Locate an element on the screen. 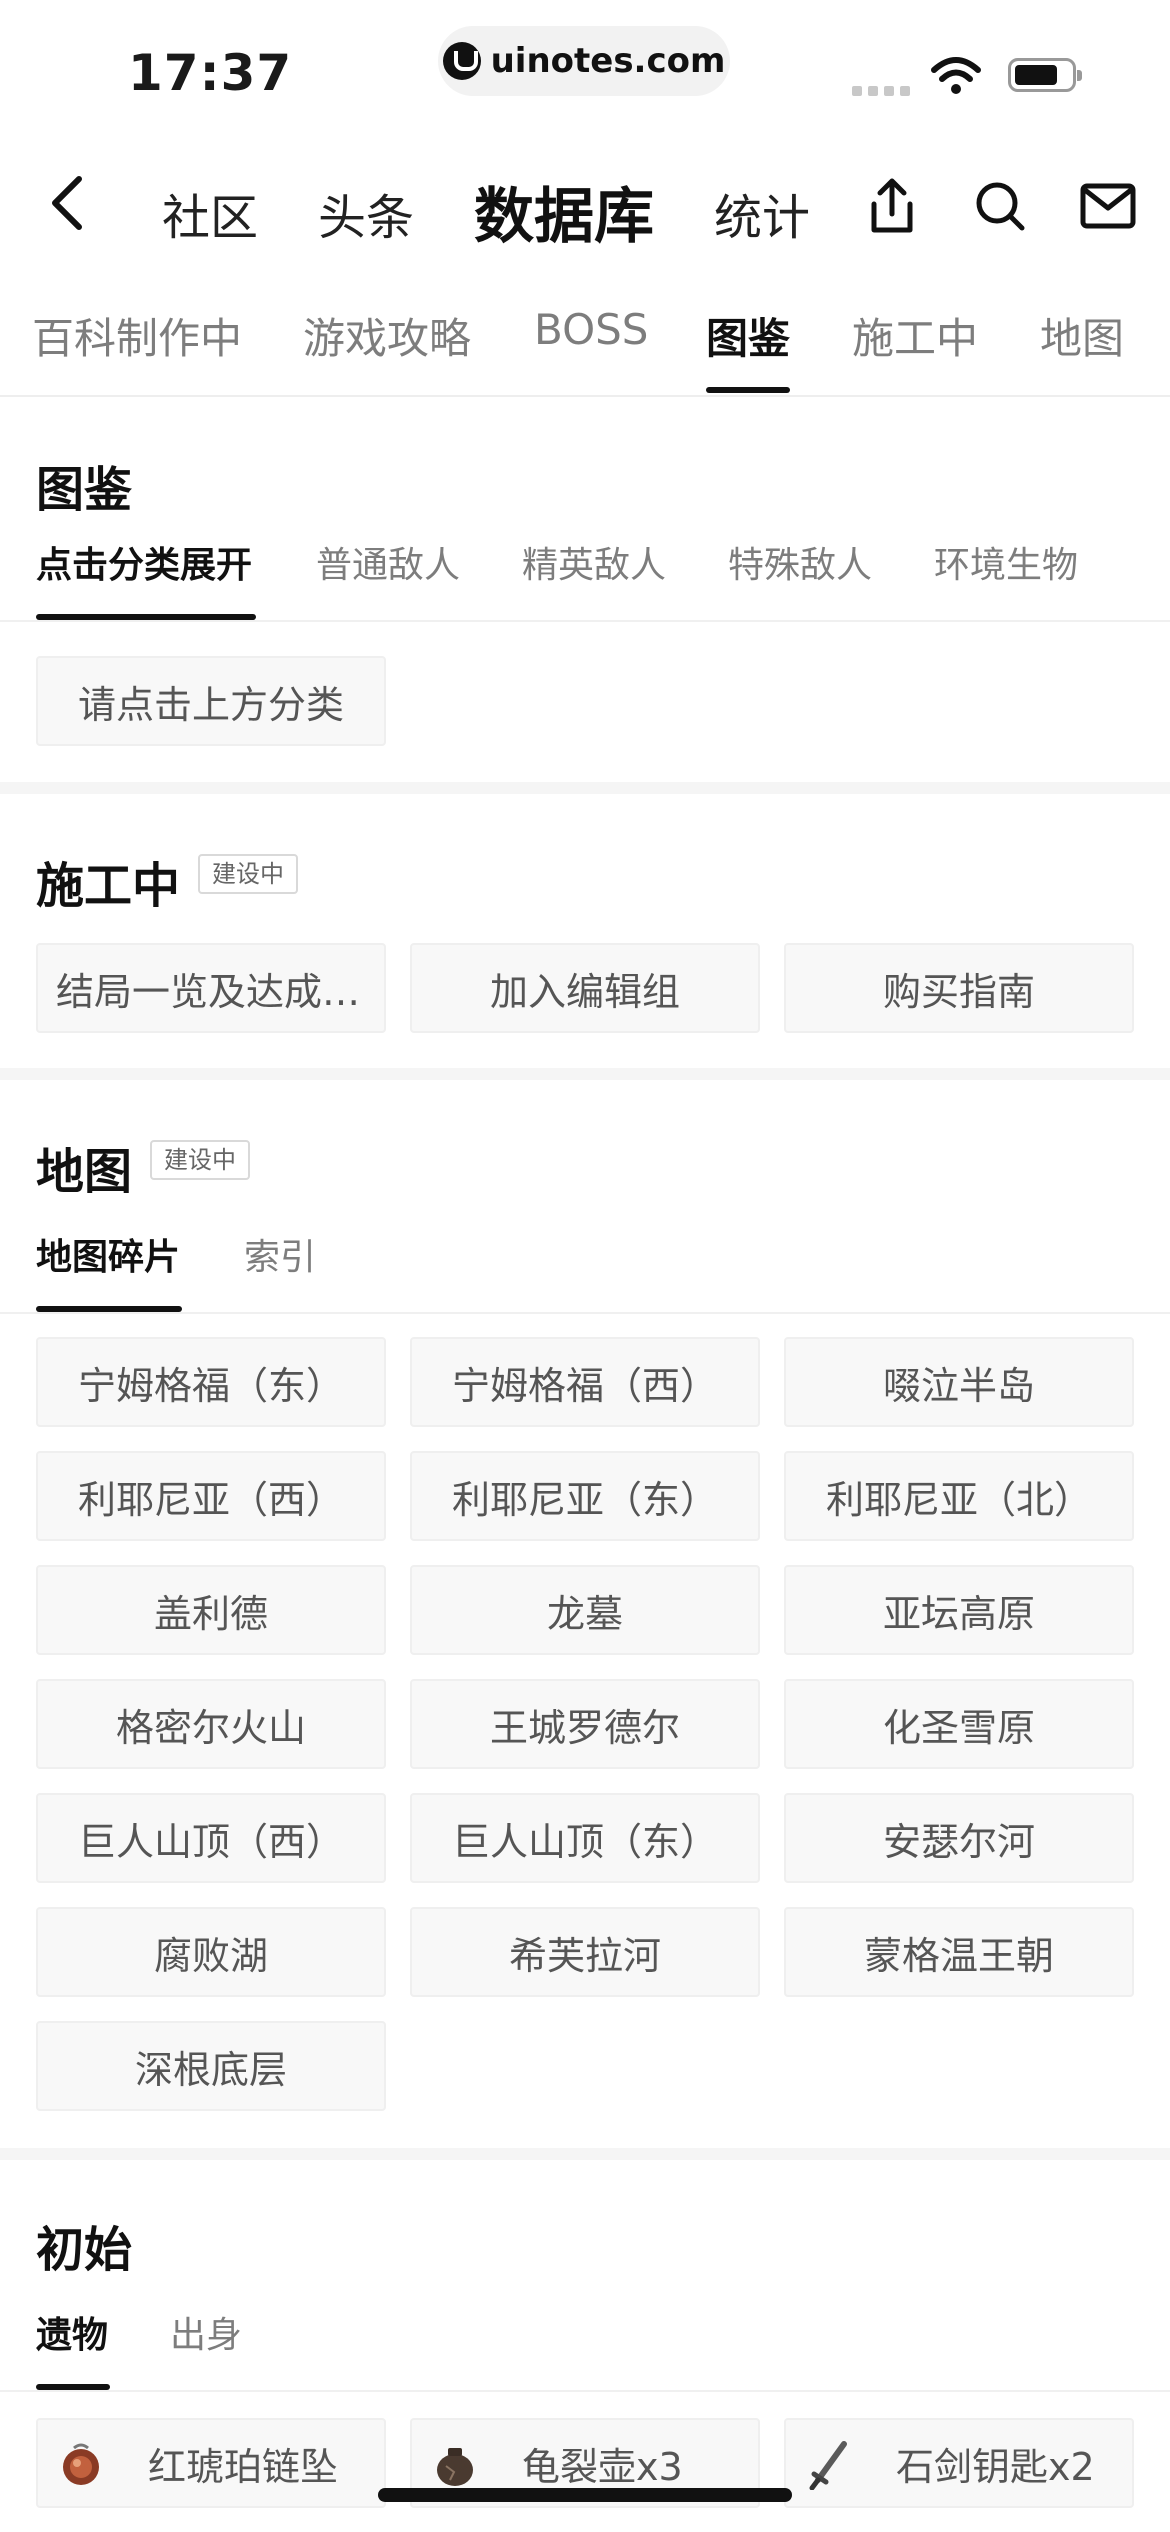  back-button is located at coordinates (67, 203).